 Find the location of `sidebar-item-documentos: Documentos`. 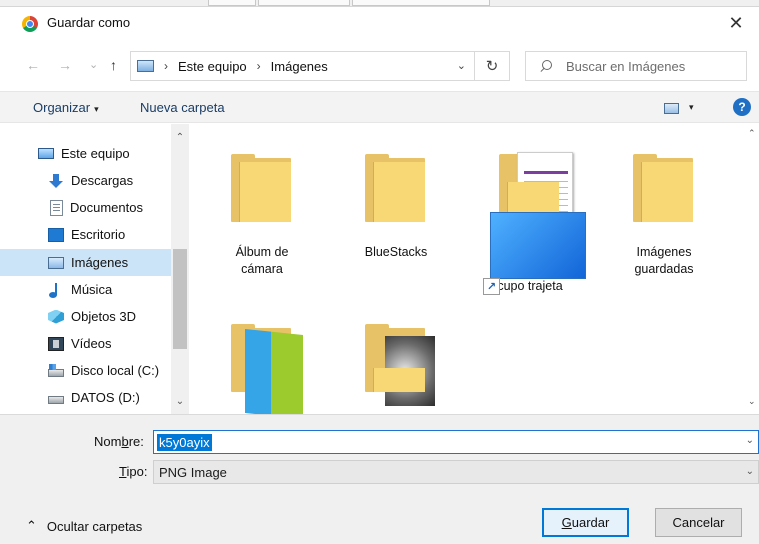

sidebar-item-documentos: Documentos is located at coordinates (85, 207).